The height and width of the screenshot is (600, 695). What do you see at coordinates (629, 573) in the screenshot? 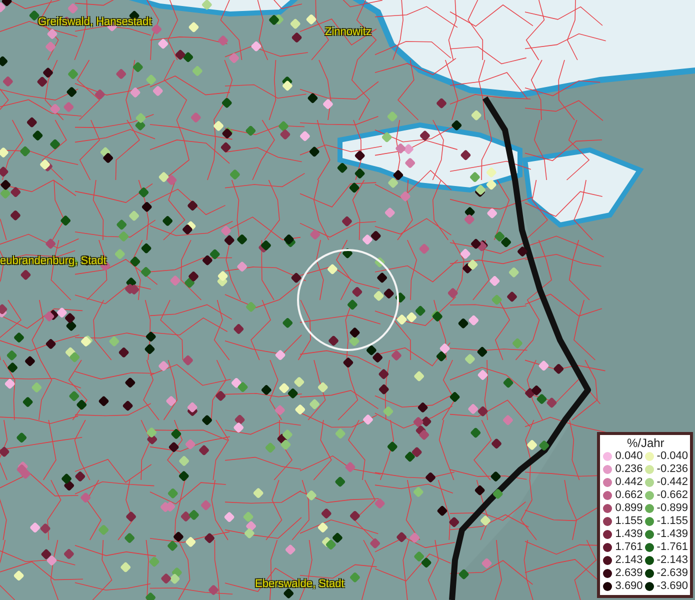
I see `legend-value: 2.639` at bounding box center [629, 573].